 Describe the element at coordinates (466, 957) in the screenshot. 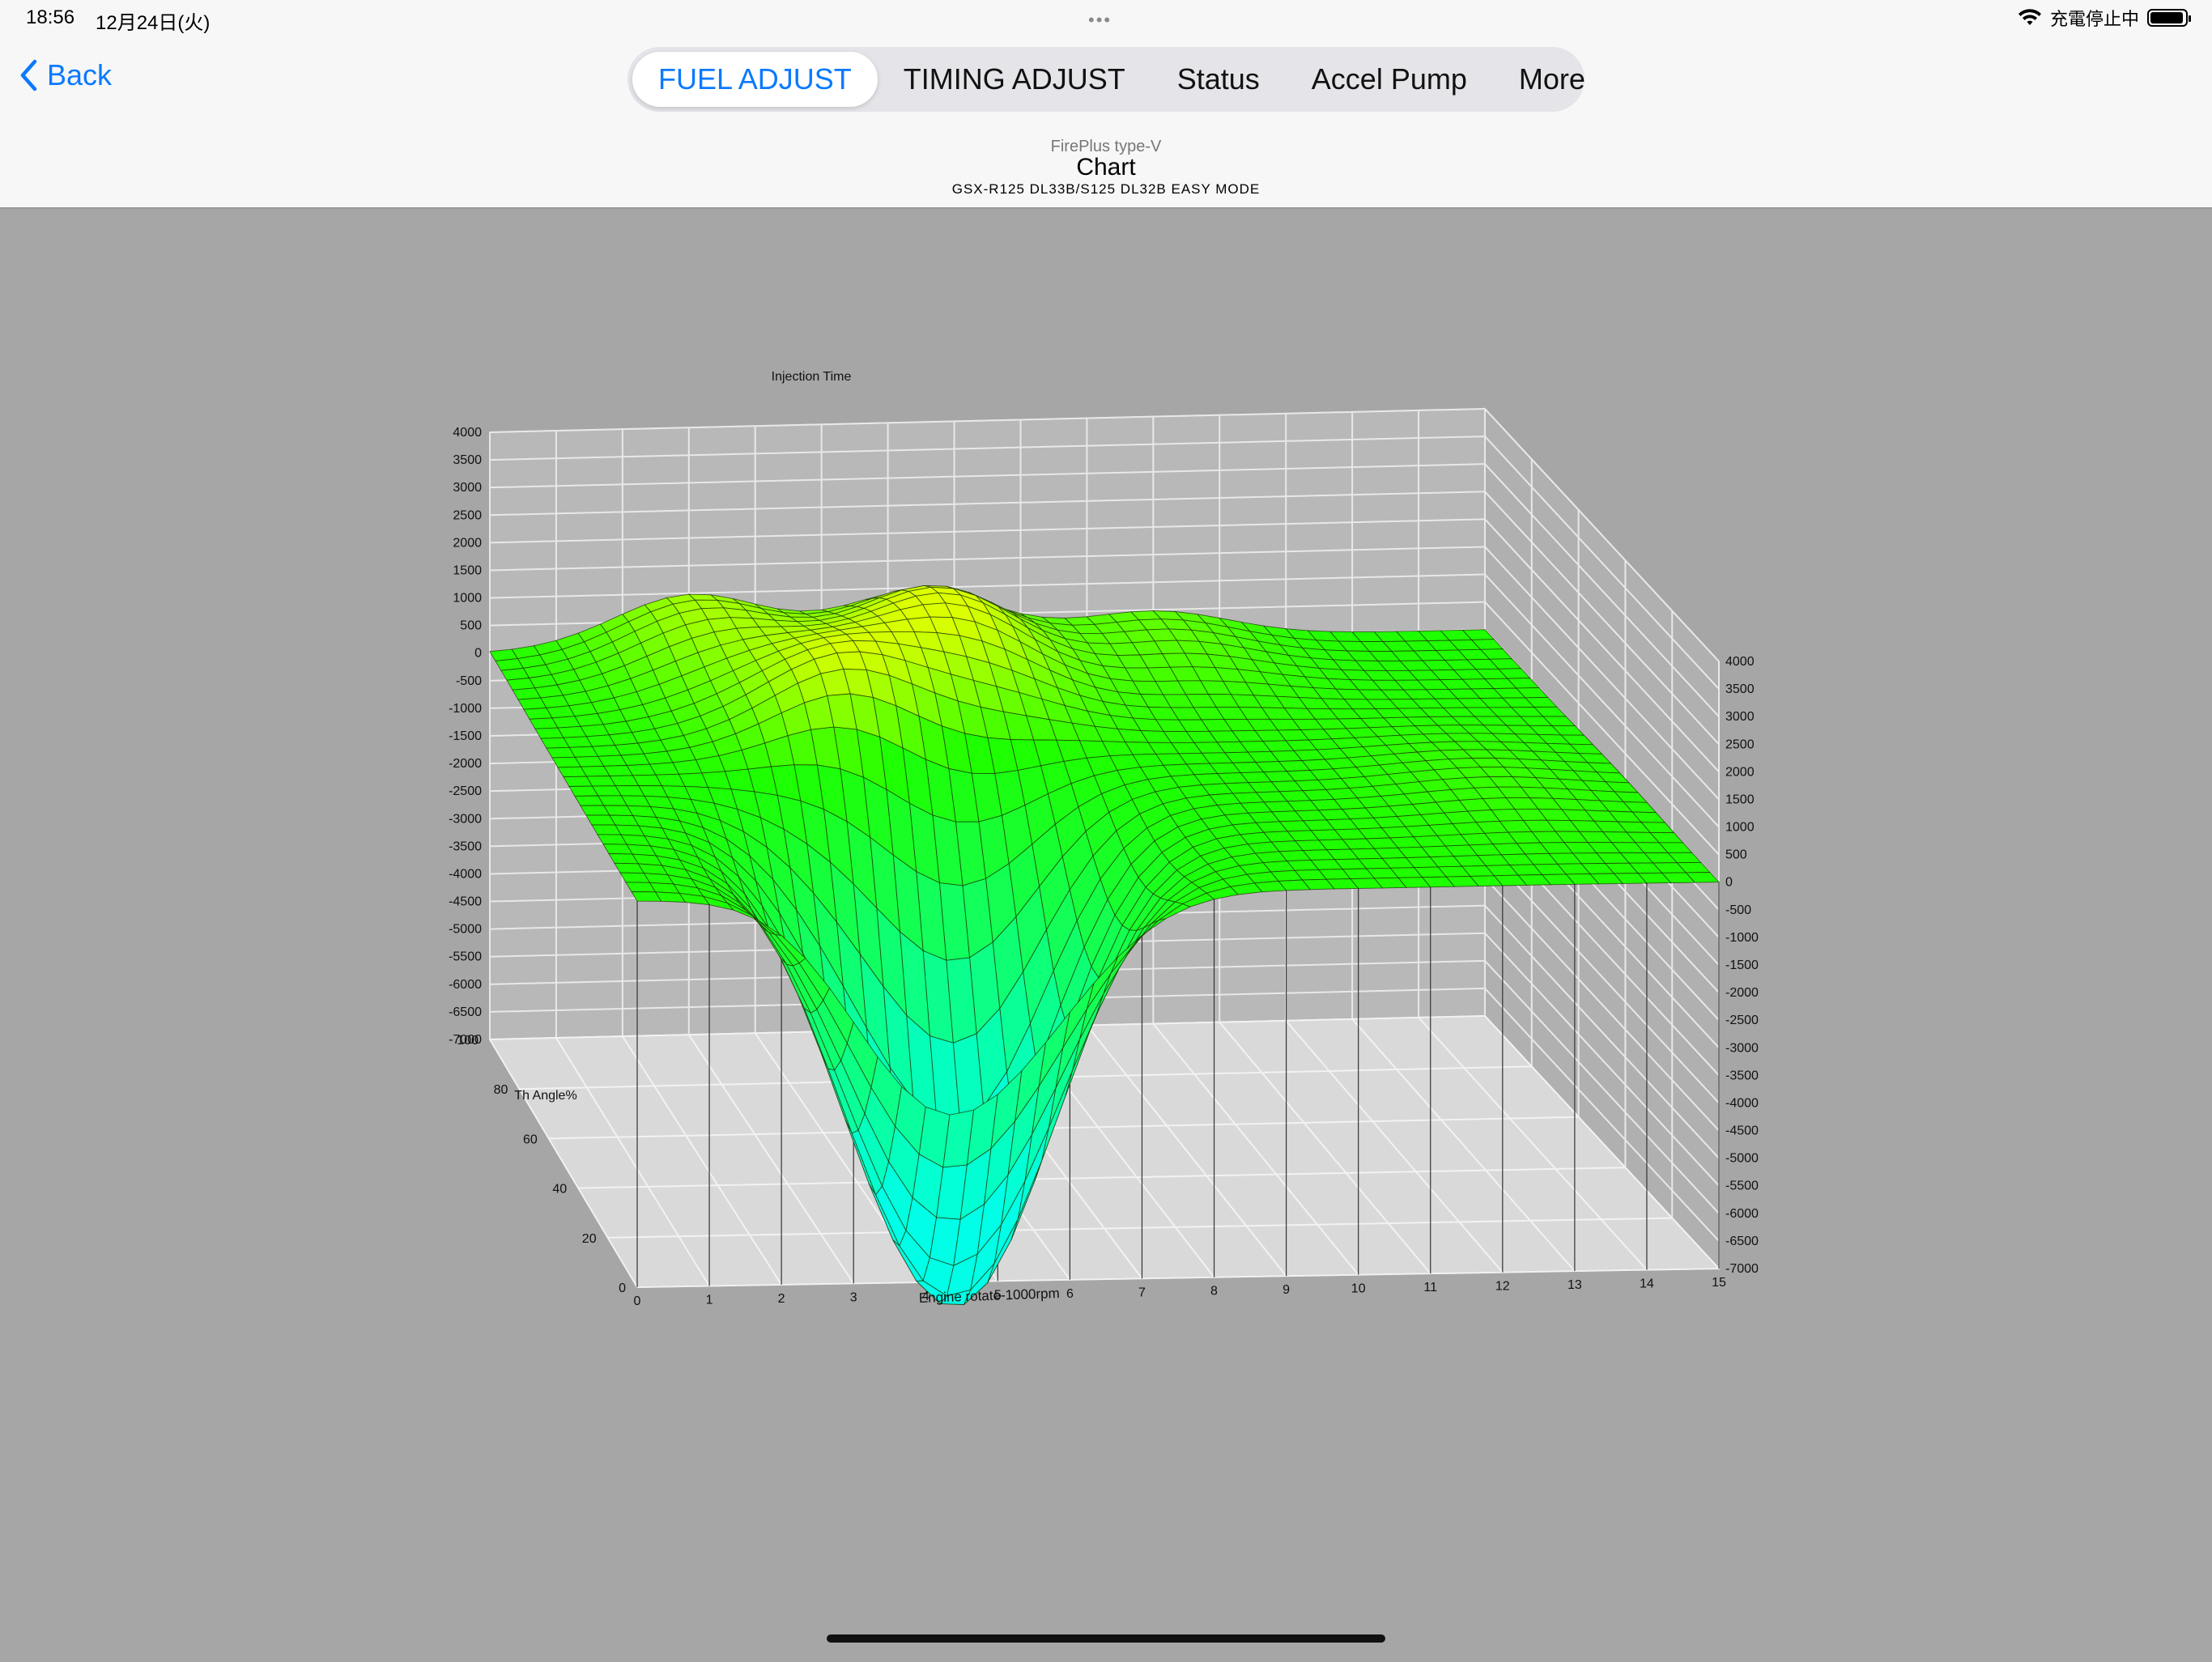

I see `z-tick-label-left: -5500` at that location.